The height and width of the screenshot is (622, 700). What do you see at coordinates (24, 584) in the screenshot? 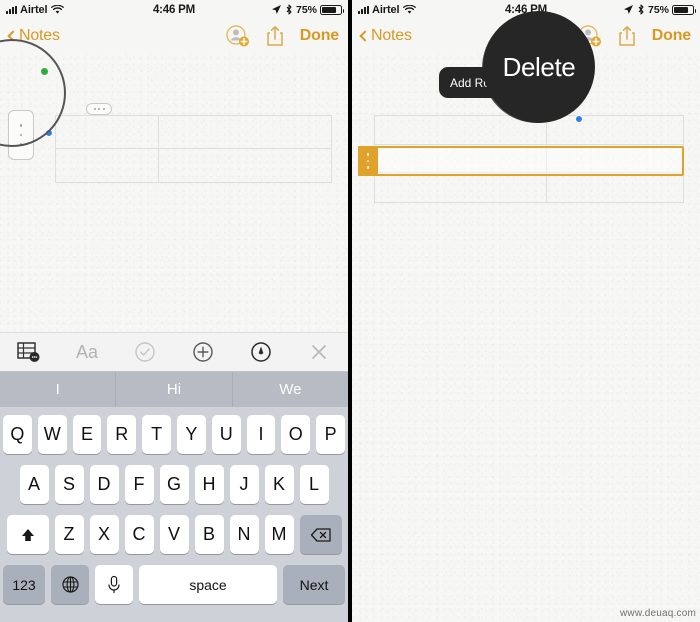
I see `numbers-key: 123` at bounding box center [24, 584].